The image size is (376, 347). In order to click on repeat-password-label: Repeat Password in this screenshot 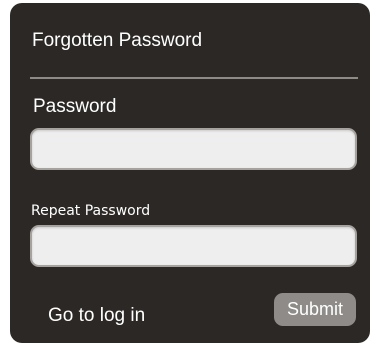, I will do `click(91, 211)`.